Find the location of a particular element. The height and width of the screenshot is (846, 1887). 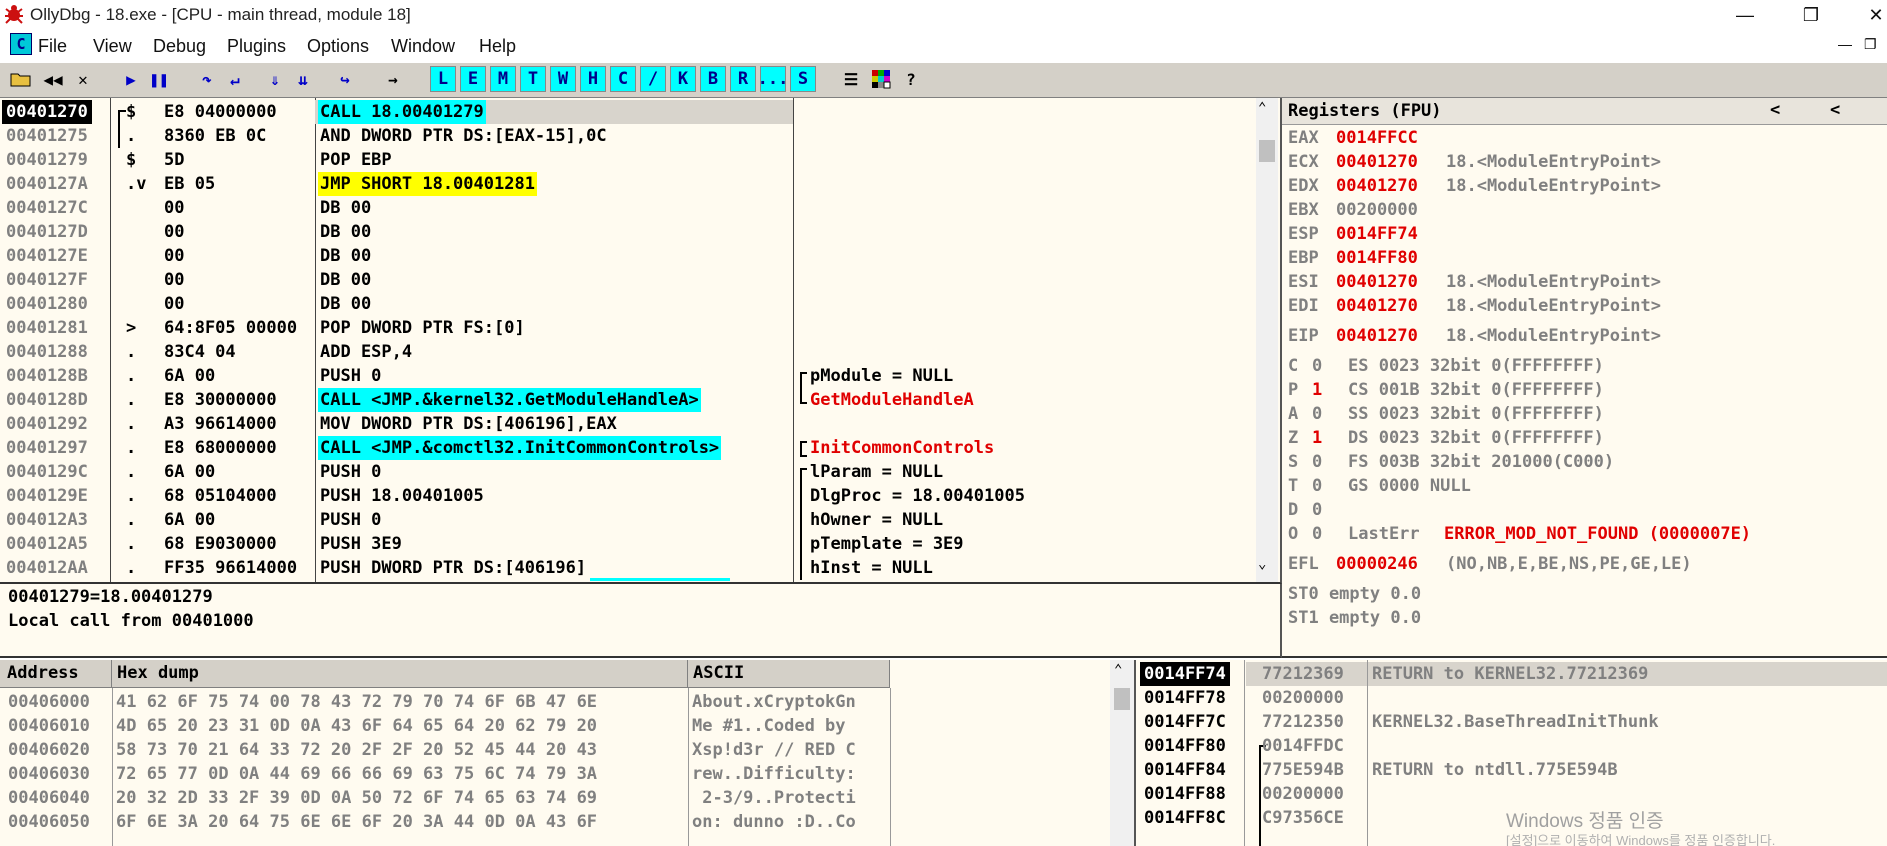

register-row: ESI 00401270 18.<ModuleEntryPoint> is located at coordinates (1583, 282).